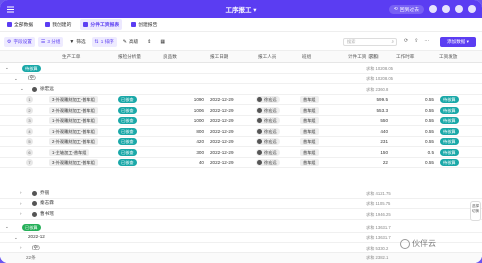  What do you see at coordinates (144, 24) in the screenshot?
I see `tab-create-report: 创建报告` at bounding box center [144, 24].